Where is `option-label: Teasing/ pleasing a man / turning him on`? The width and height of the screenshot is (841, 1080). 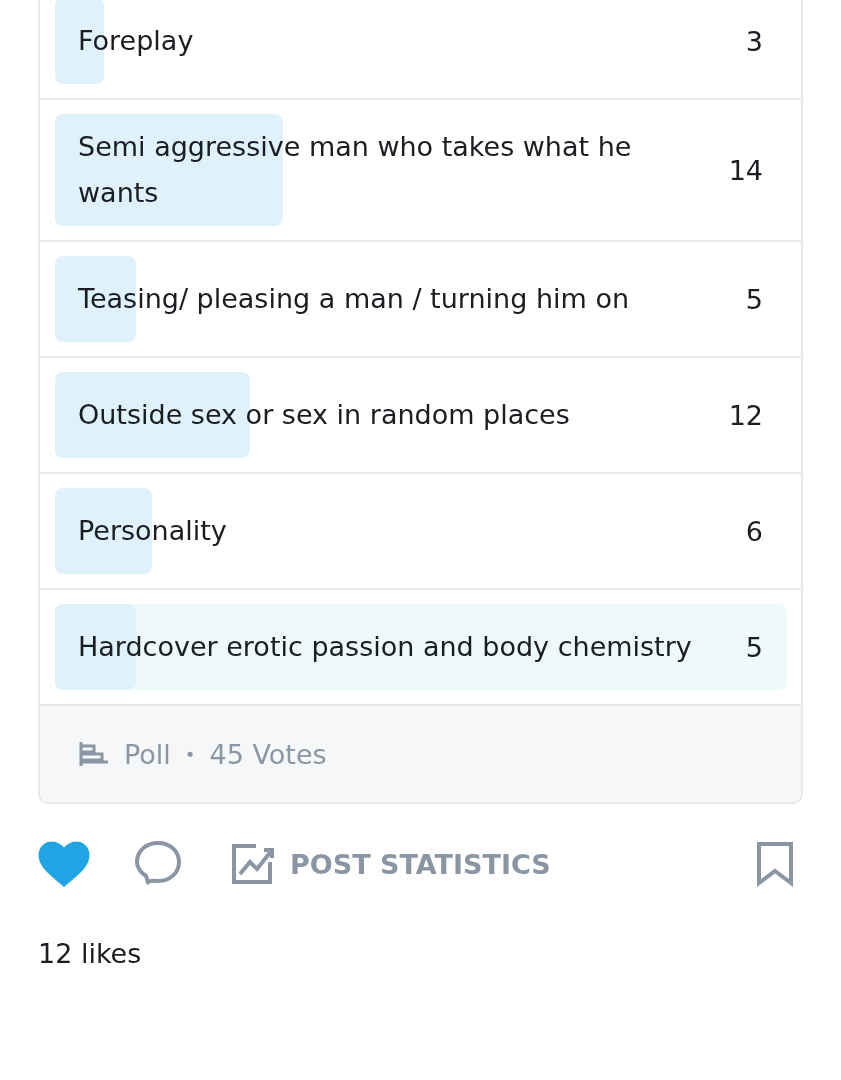
option-label: Teasing/ pleasing a man / turning him on is located at coordinates (353, 299).